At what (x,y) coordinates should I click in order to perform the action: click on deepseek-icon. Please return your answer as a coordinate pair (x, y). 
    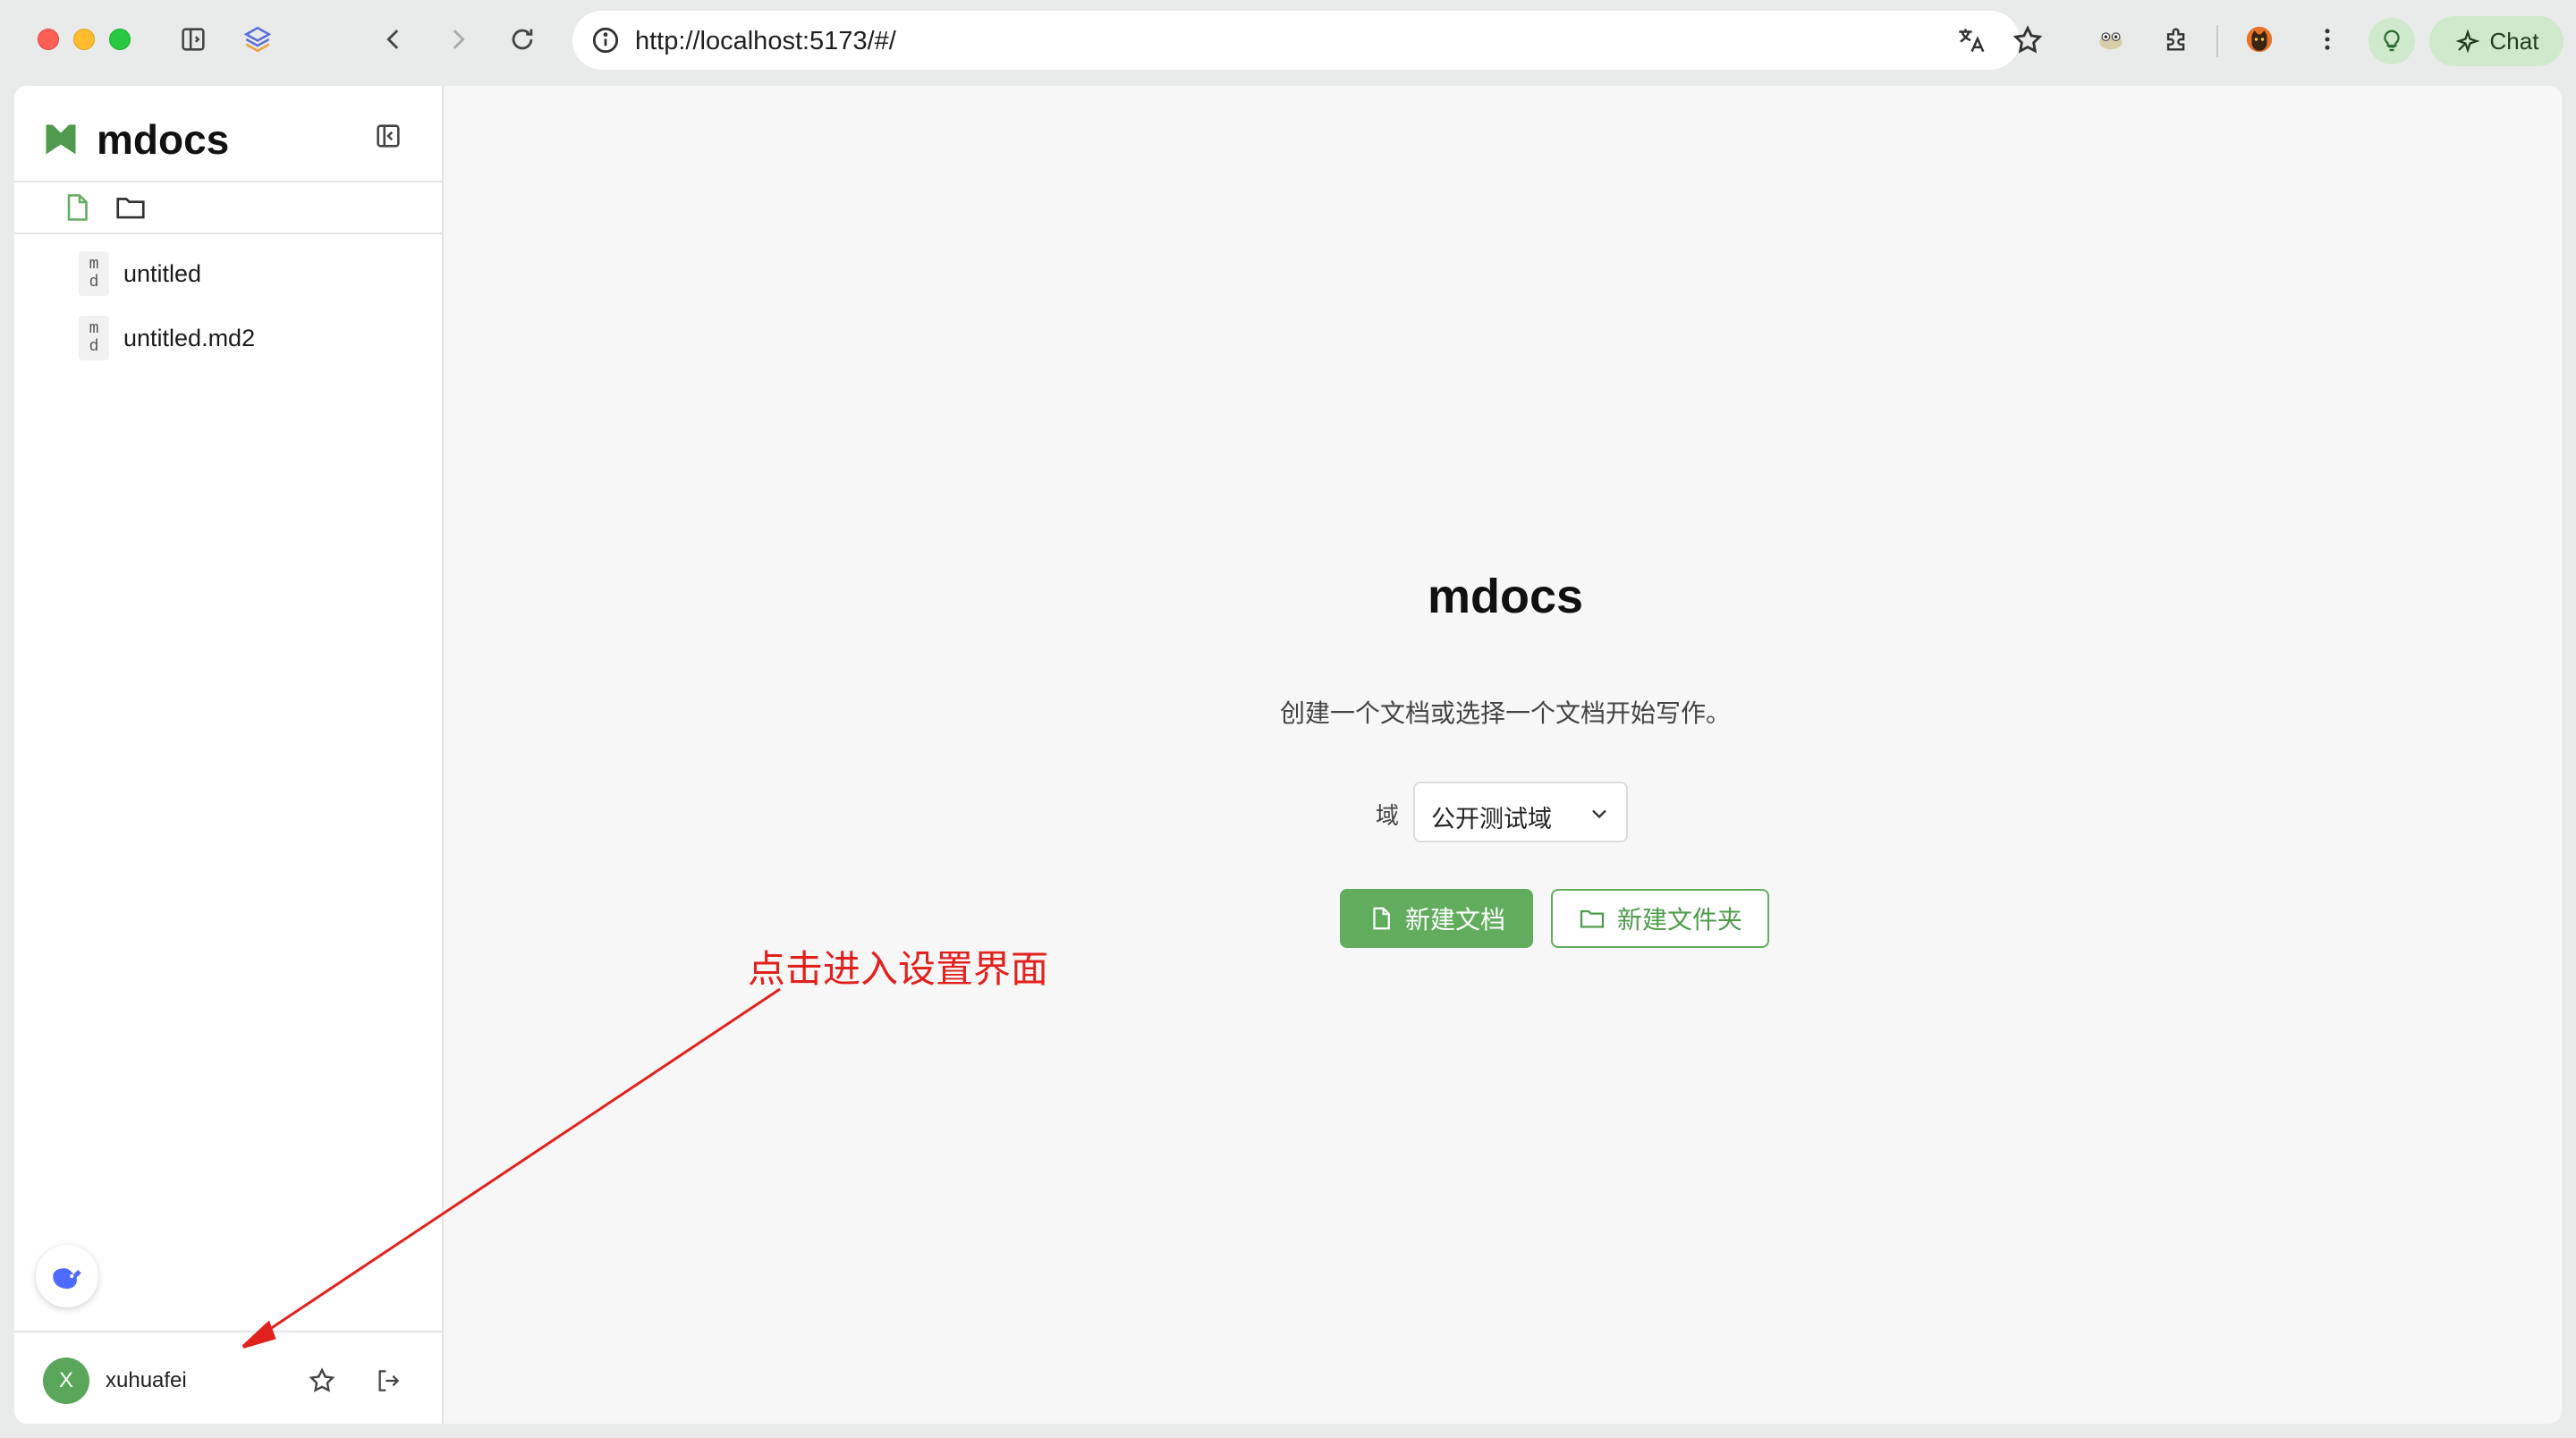
    Looking at the image, I should click on (67, 1276).